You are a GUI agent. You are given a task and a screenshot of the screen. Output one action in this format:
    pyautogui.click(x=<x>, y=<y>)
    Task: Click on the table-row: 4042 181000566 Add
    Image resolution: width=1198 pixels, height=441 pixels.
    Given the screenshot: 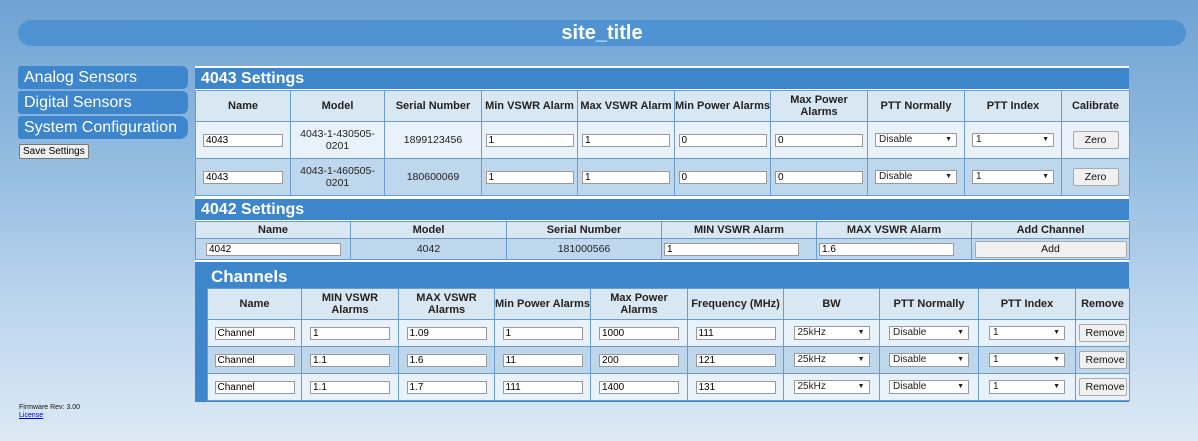 What is the action you would take?
    pyautogui.click(x=662, y=249)
    